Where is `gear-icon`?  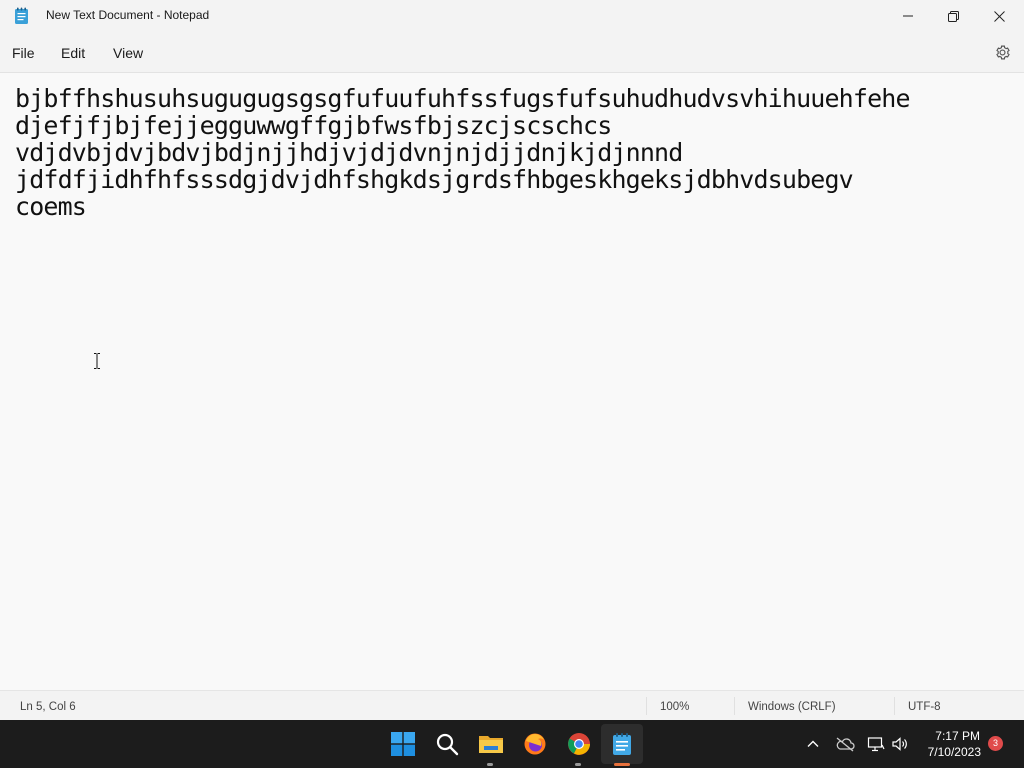 gear-icon is located at coordinates (1002, 52).